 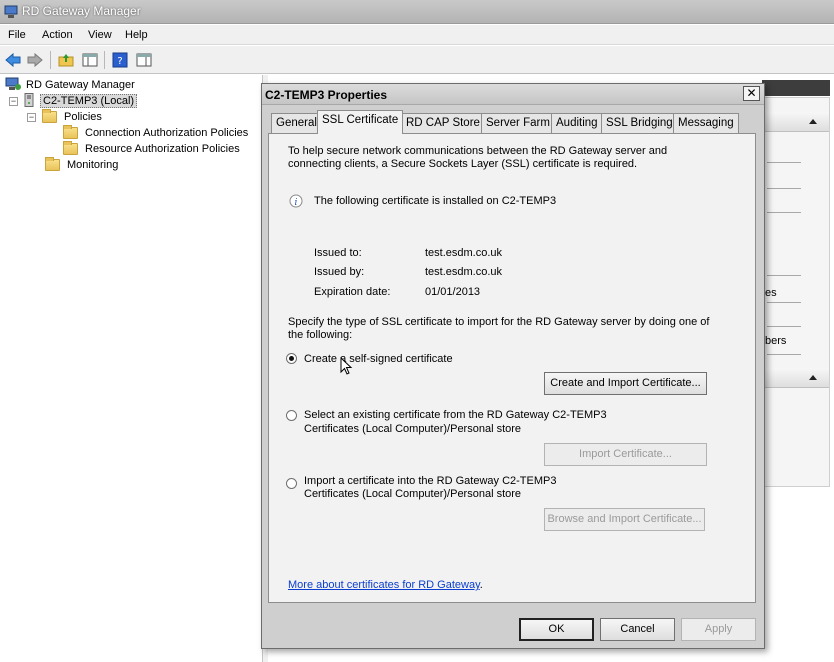 What do you see at coordinates (352, 292) in the screenshot?
I see `expiration-label: Expiration date:` at bounding box center [352, 292].